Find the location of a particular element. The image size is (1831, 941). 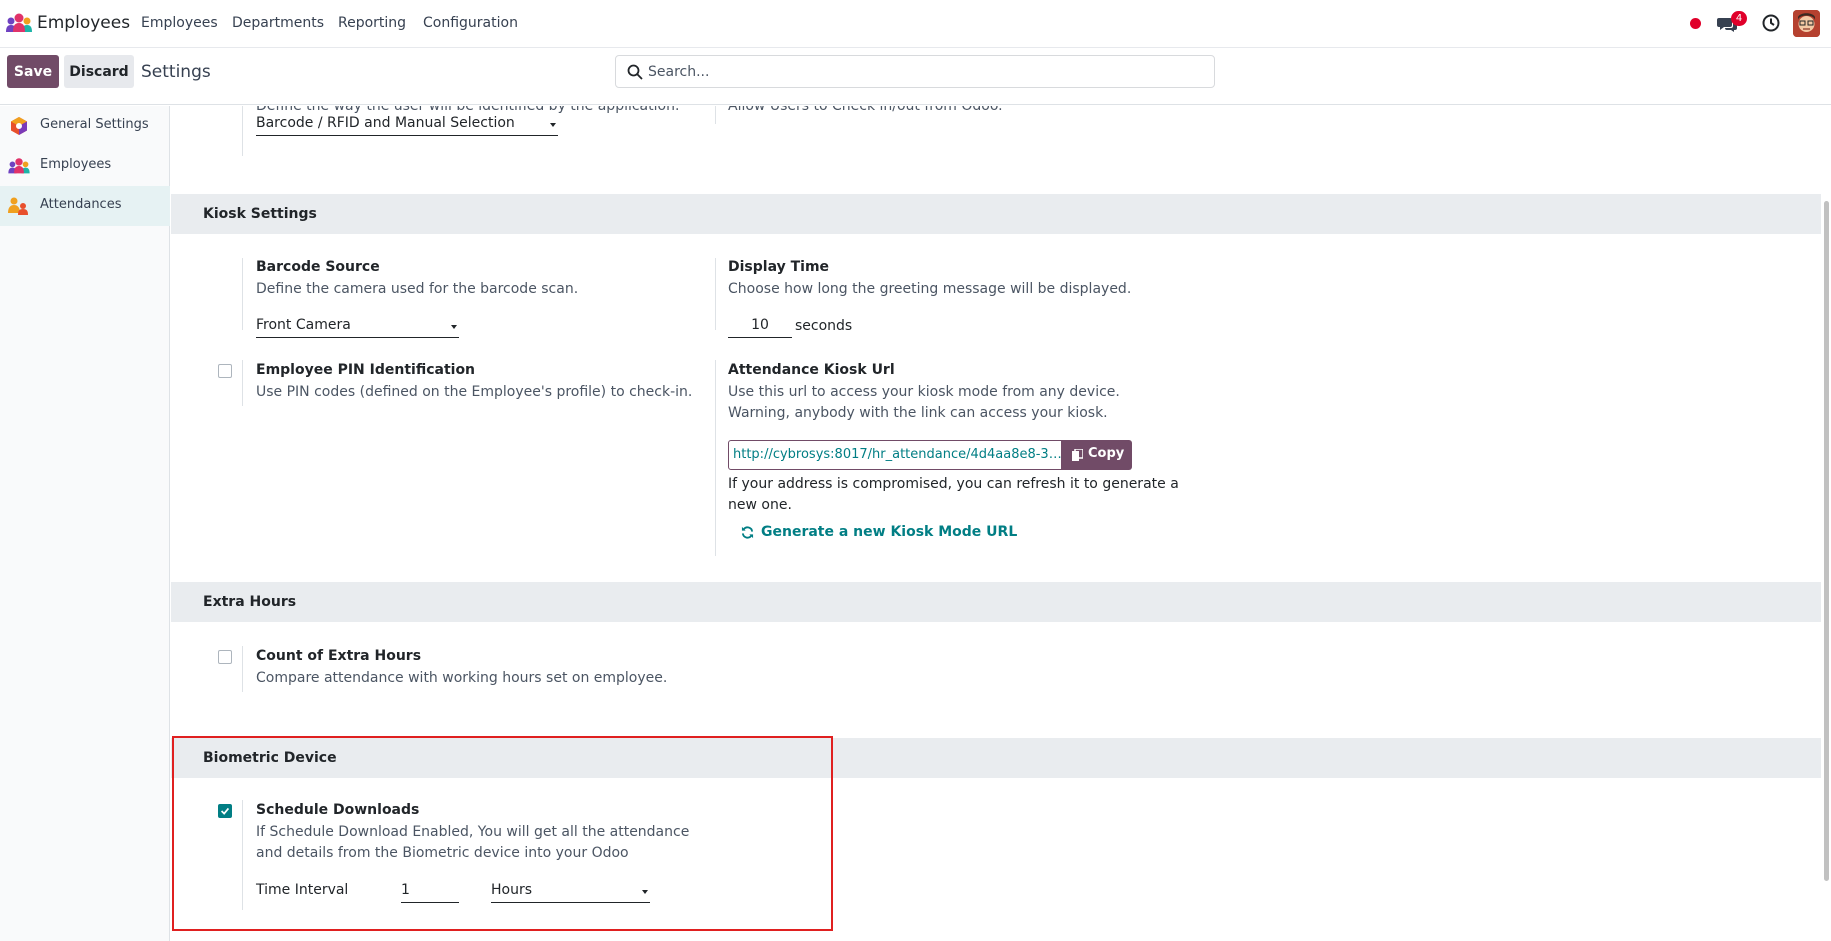

display-time-input: 10 is located at coordinates (760, 327).